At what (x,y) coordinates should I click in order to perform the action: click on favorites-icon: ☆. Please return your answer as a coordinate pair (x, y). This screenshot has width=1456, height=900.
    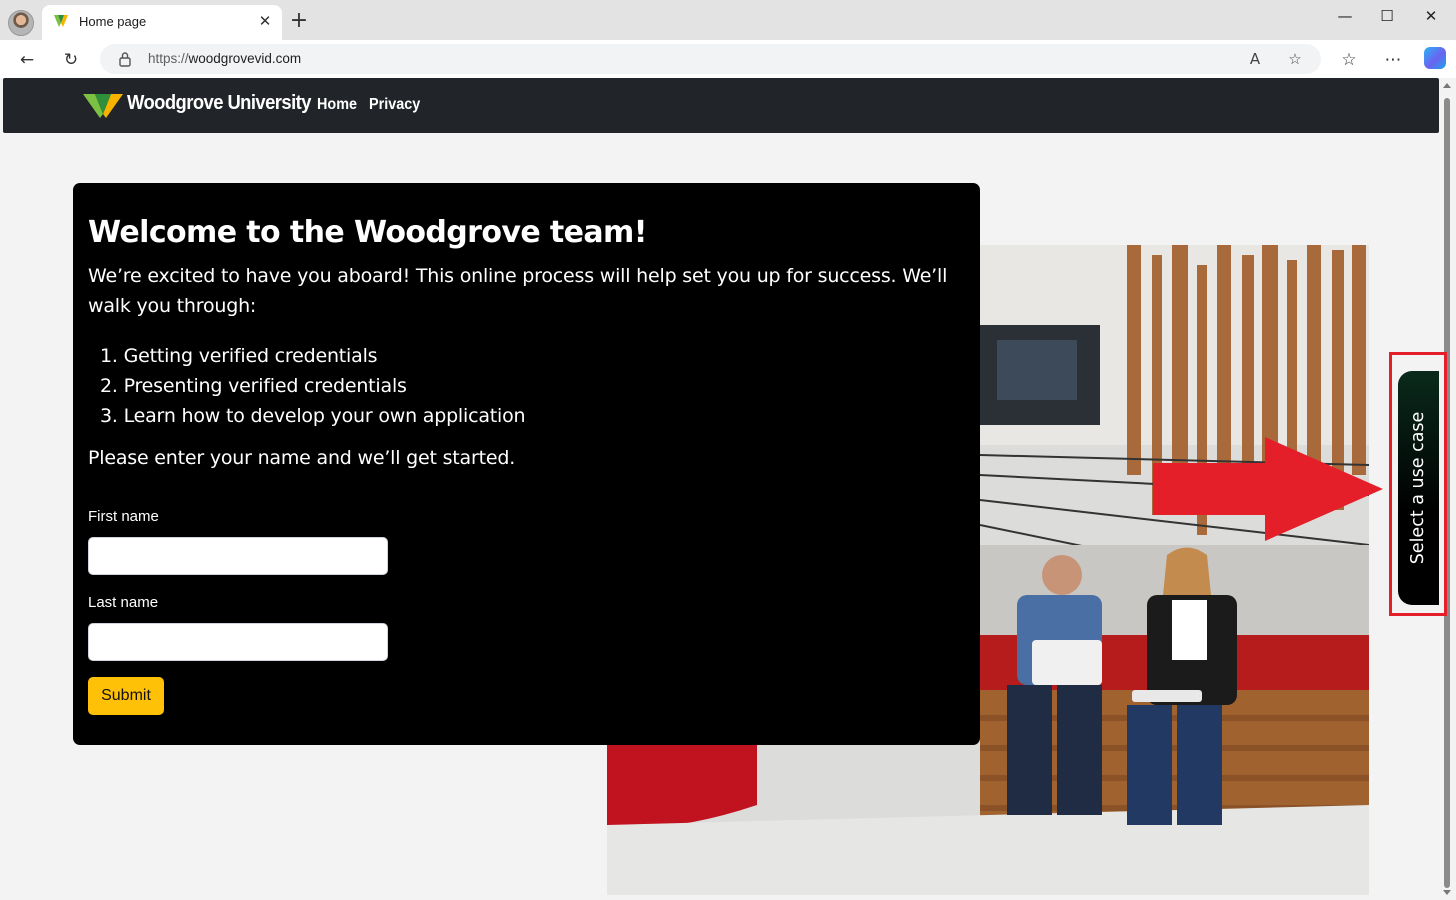
    Looking at the image, I should click on (1349, 60).